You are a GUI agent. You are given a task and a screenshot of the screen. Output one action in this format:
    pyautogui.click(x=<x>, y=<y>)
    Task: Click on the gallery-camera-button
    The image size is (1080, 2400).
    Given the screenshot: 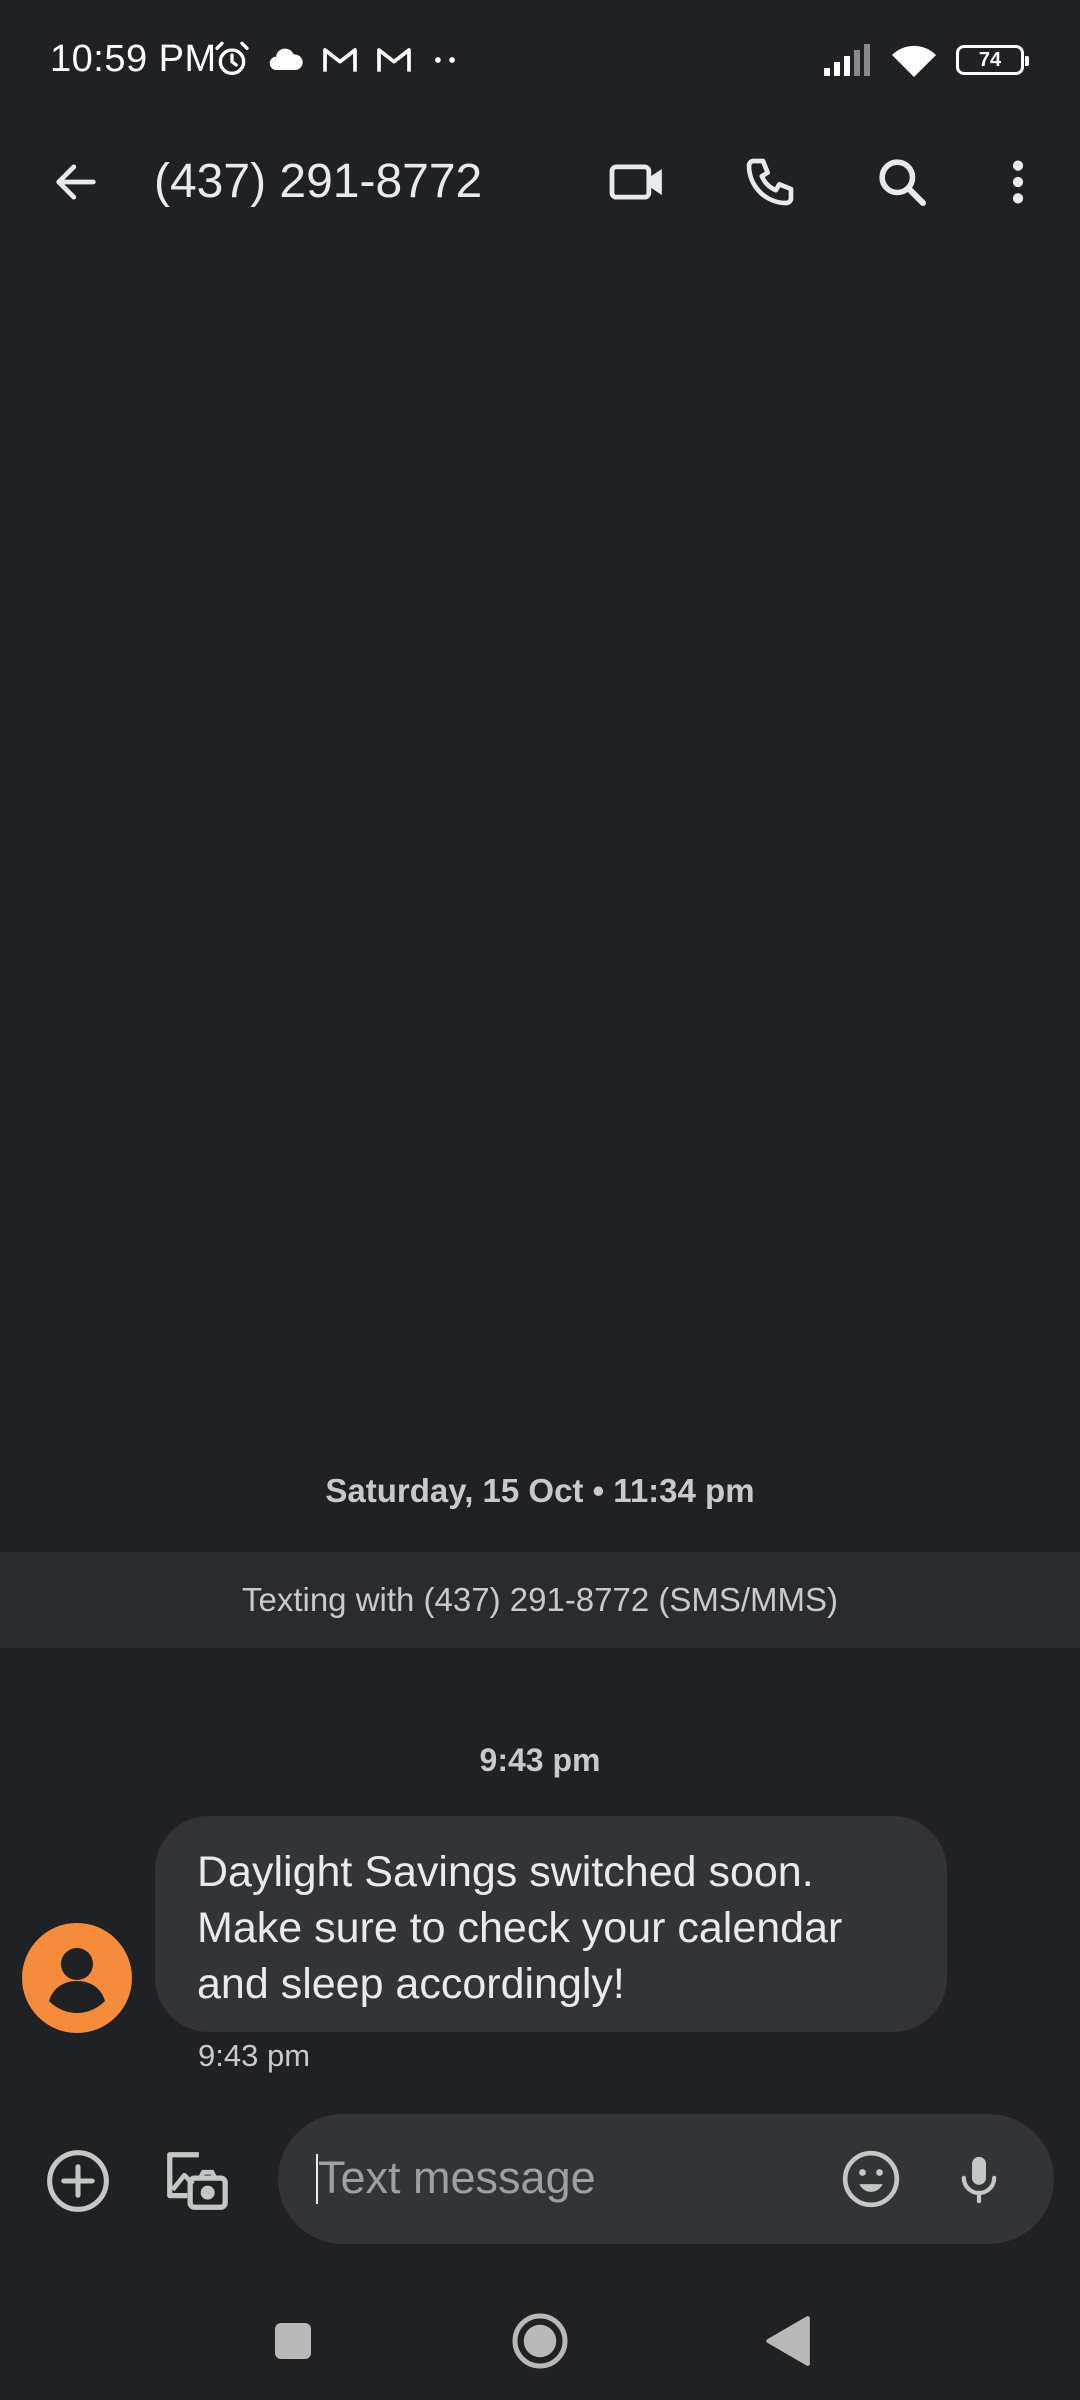 What is the action you would take?
    pyautogui.click(x=196, y=2181)
    